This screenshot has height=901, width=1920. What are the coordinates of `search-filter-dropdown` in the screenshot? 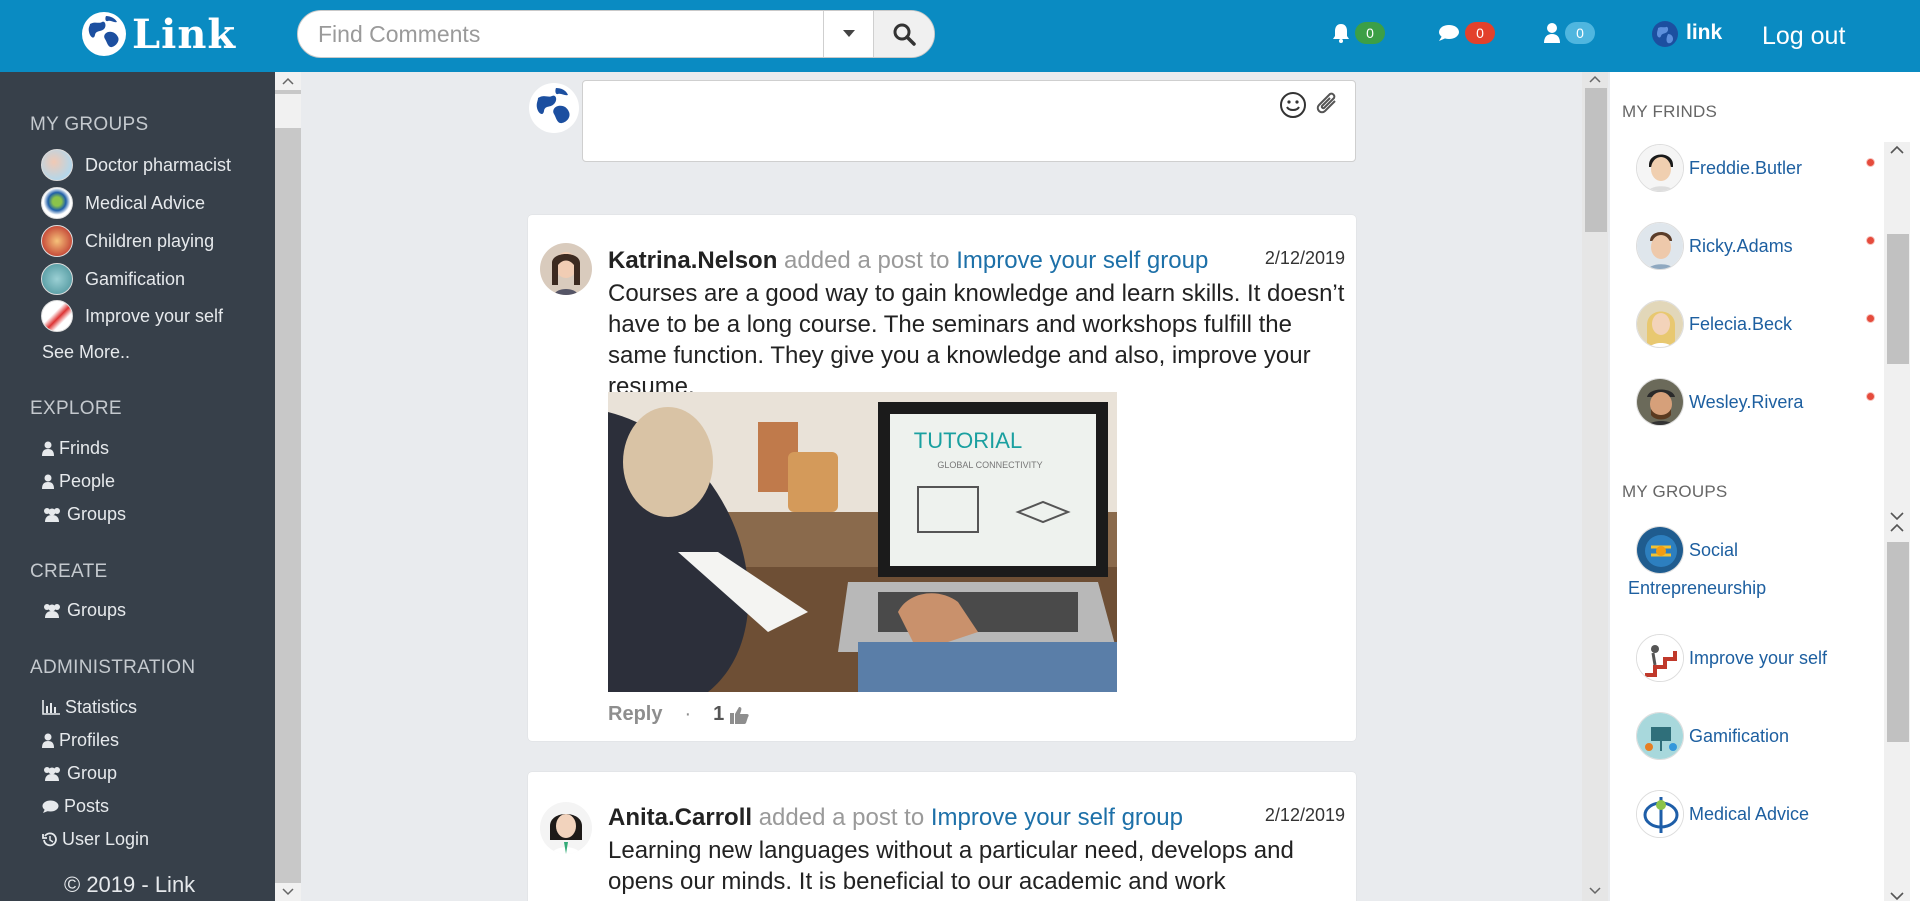 It's located at (848, 34).